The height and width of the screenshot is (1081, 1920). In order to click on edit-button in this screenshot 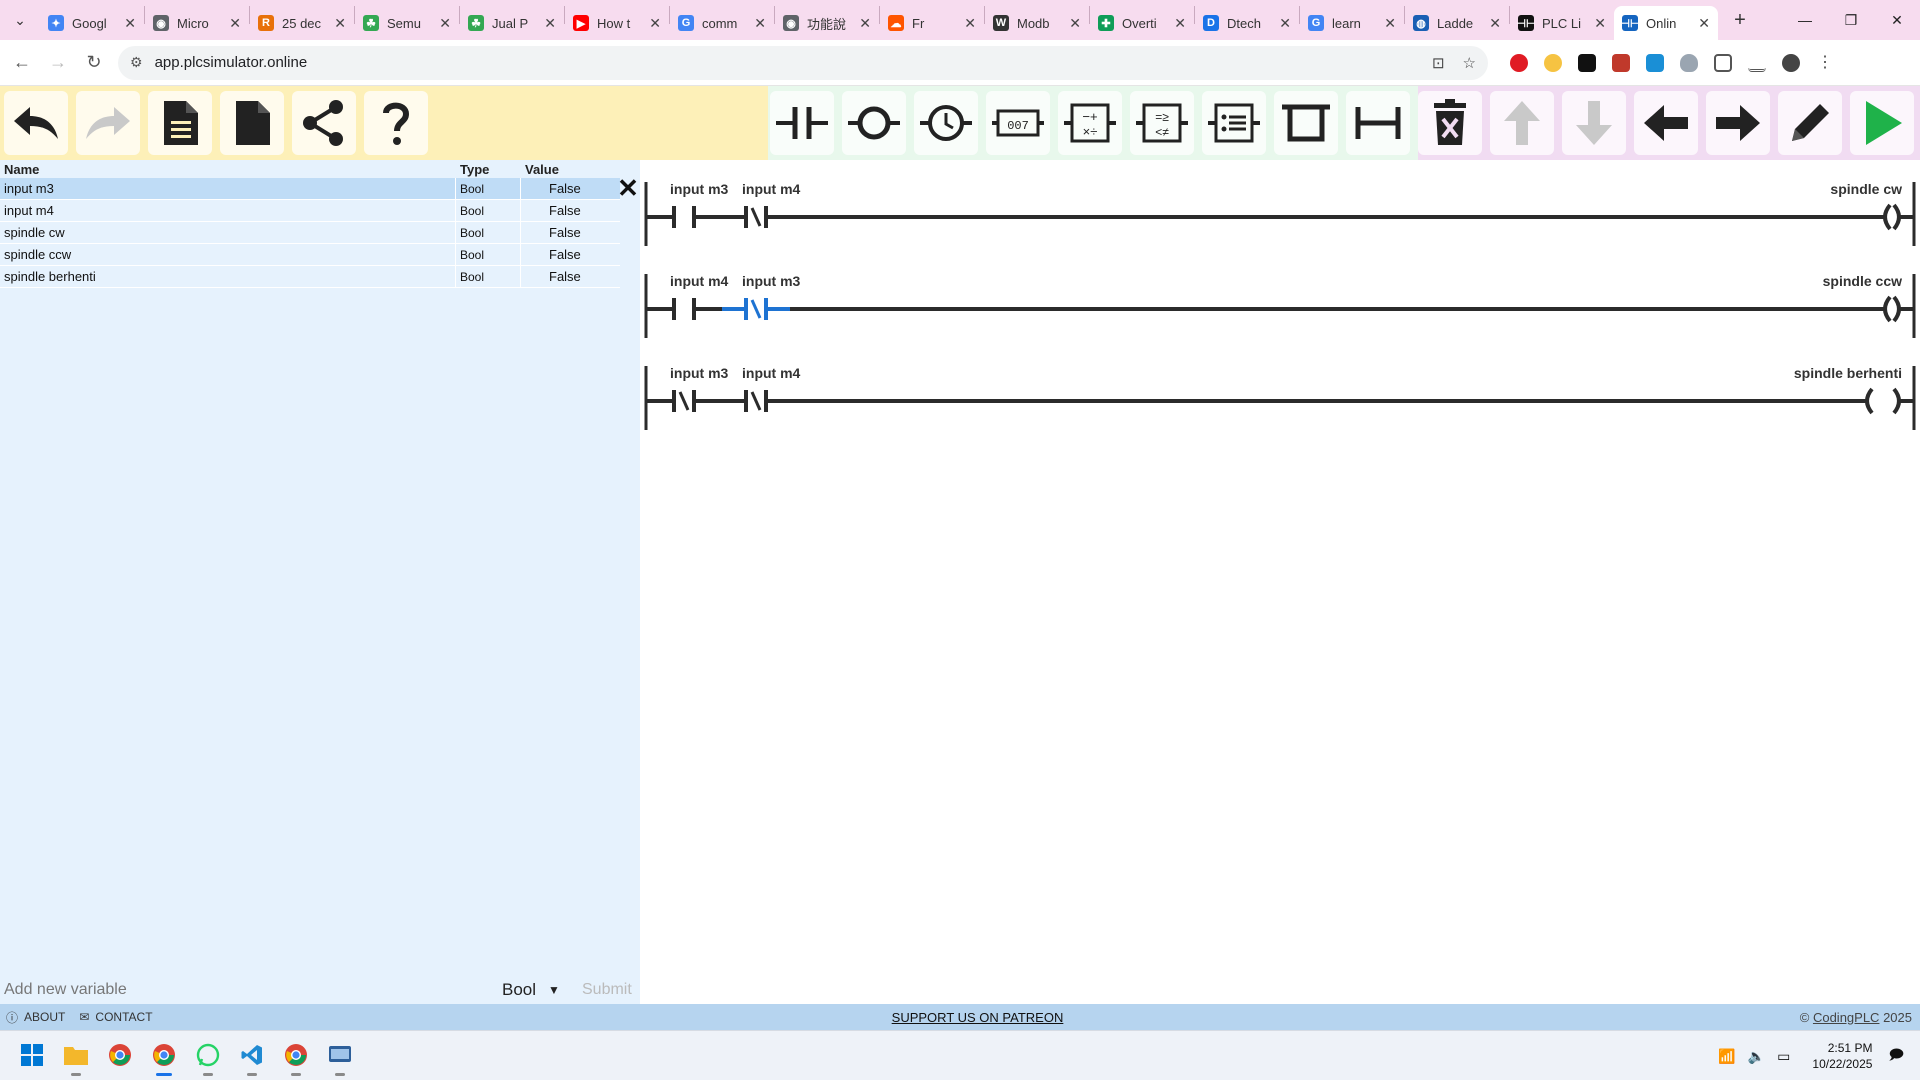, I will do `click(1810, 123)`.